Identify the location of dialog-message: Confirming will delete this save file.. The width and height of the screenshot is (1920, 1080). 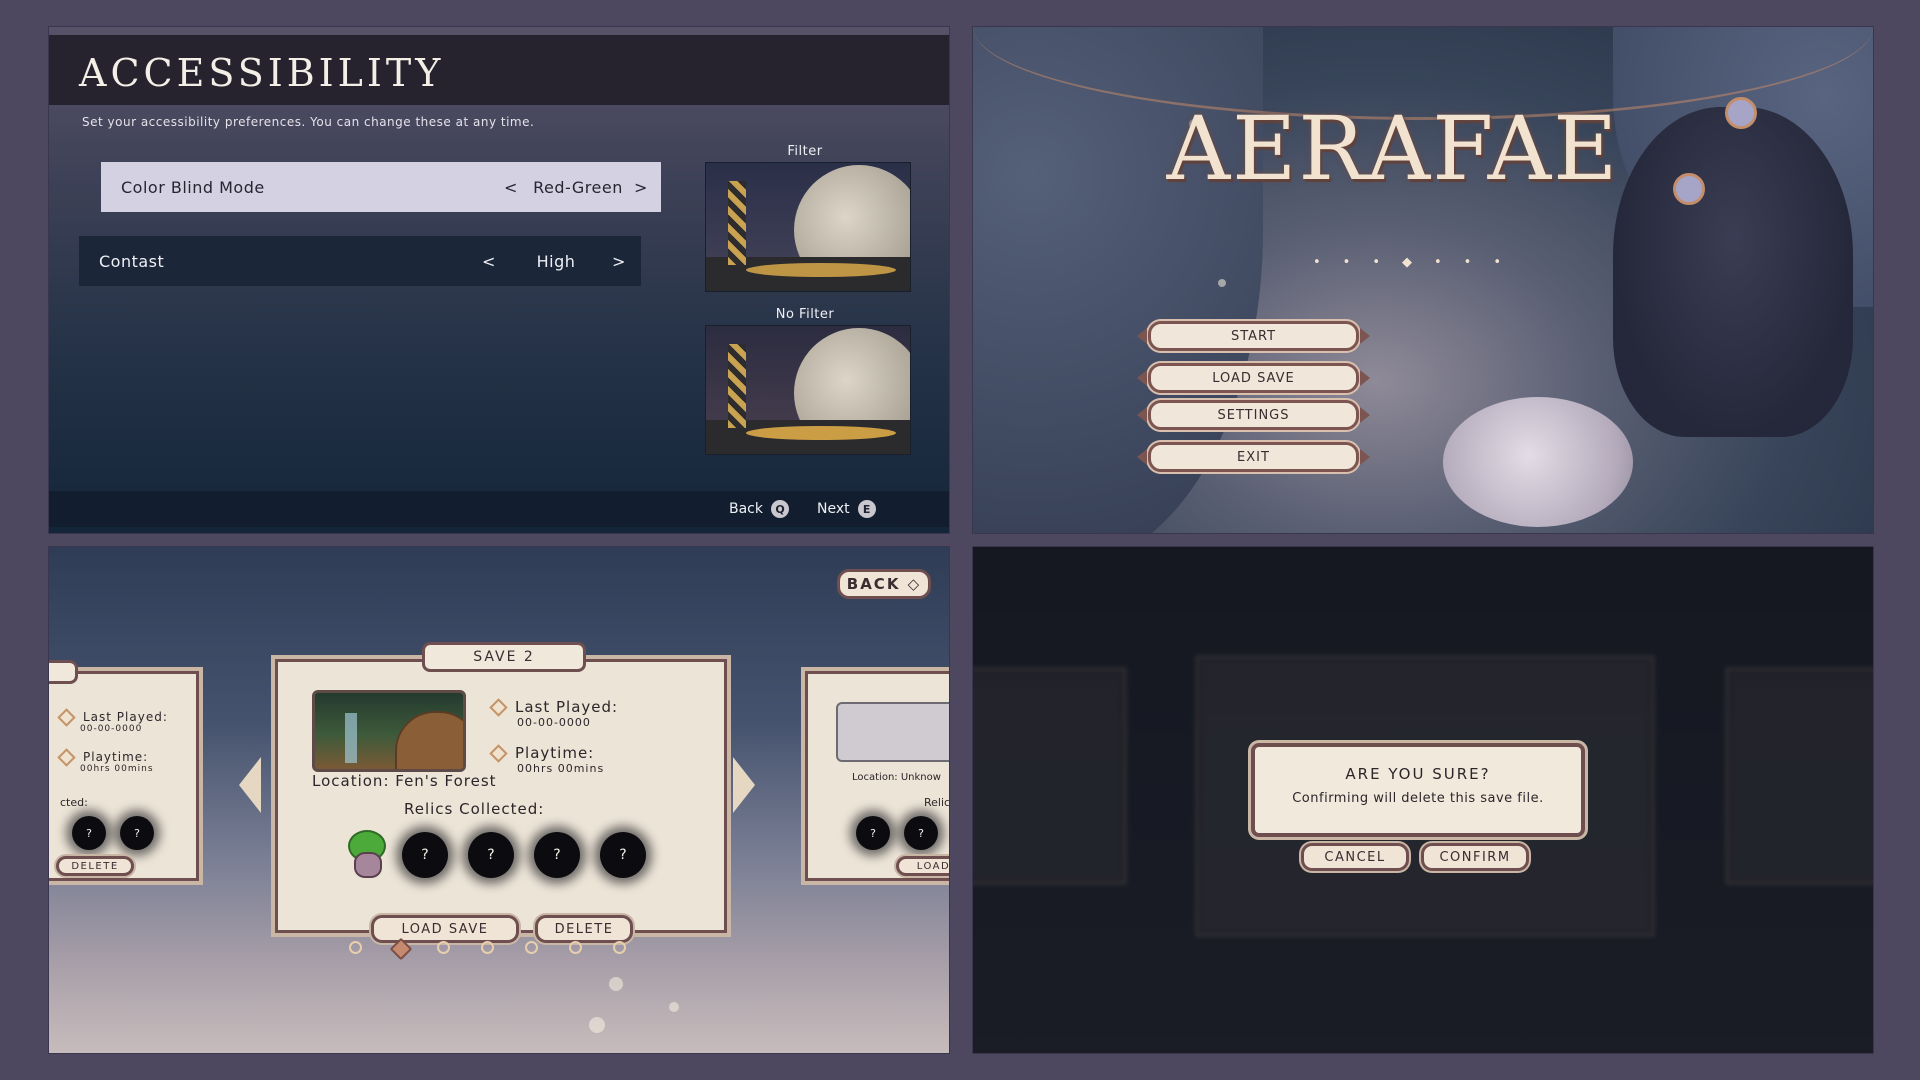
(1418, 798).